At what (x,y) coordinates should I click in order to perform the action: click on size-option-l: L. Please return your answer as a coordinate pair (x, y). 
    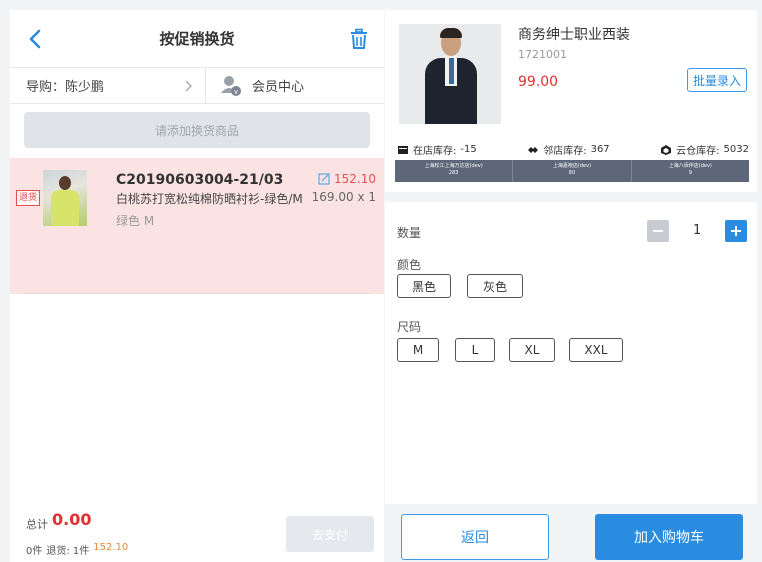
    Looking at the image, I should click on (475, 350).